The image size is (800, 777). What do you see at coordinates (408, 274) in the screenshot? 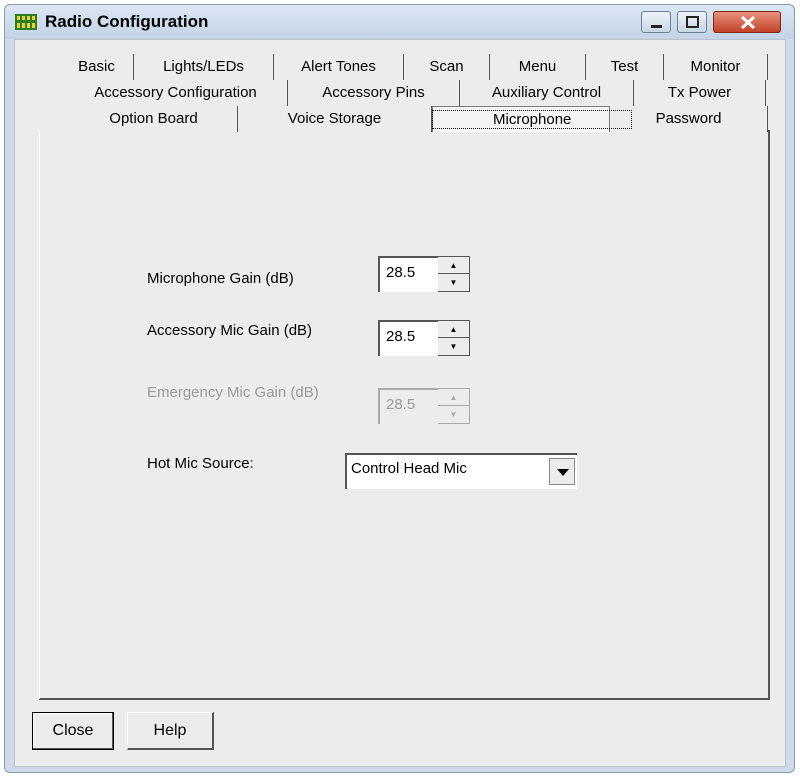
I see `microphone-gain-value: 28.5` at bounding box center [408, 274].